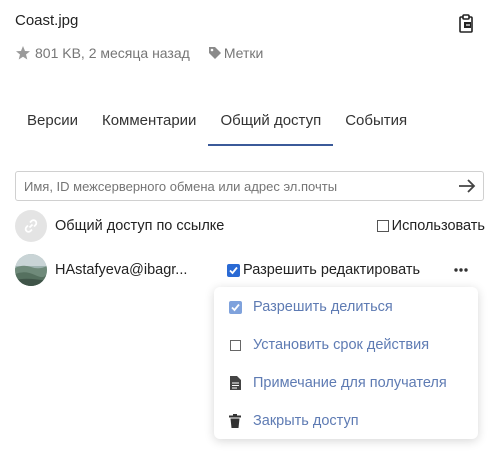 Image resolution: width=499 pixels, height=457 pixels. What do you see at coordinates (112, 53) in the screenshot?
I see `file-size-date: 801 KB, 2 месяца назад` at bounding box center [112, 53].